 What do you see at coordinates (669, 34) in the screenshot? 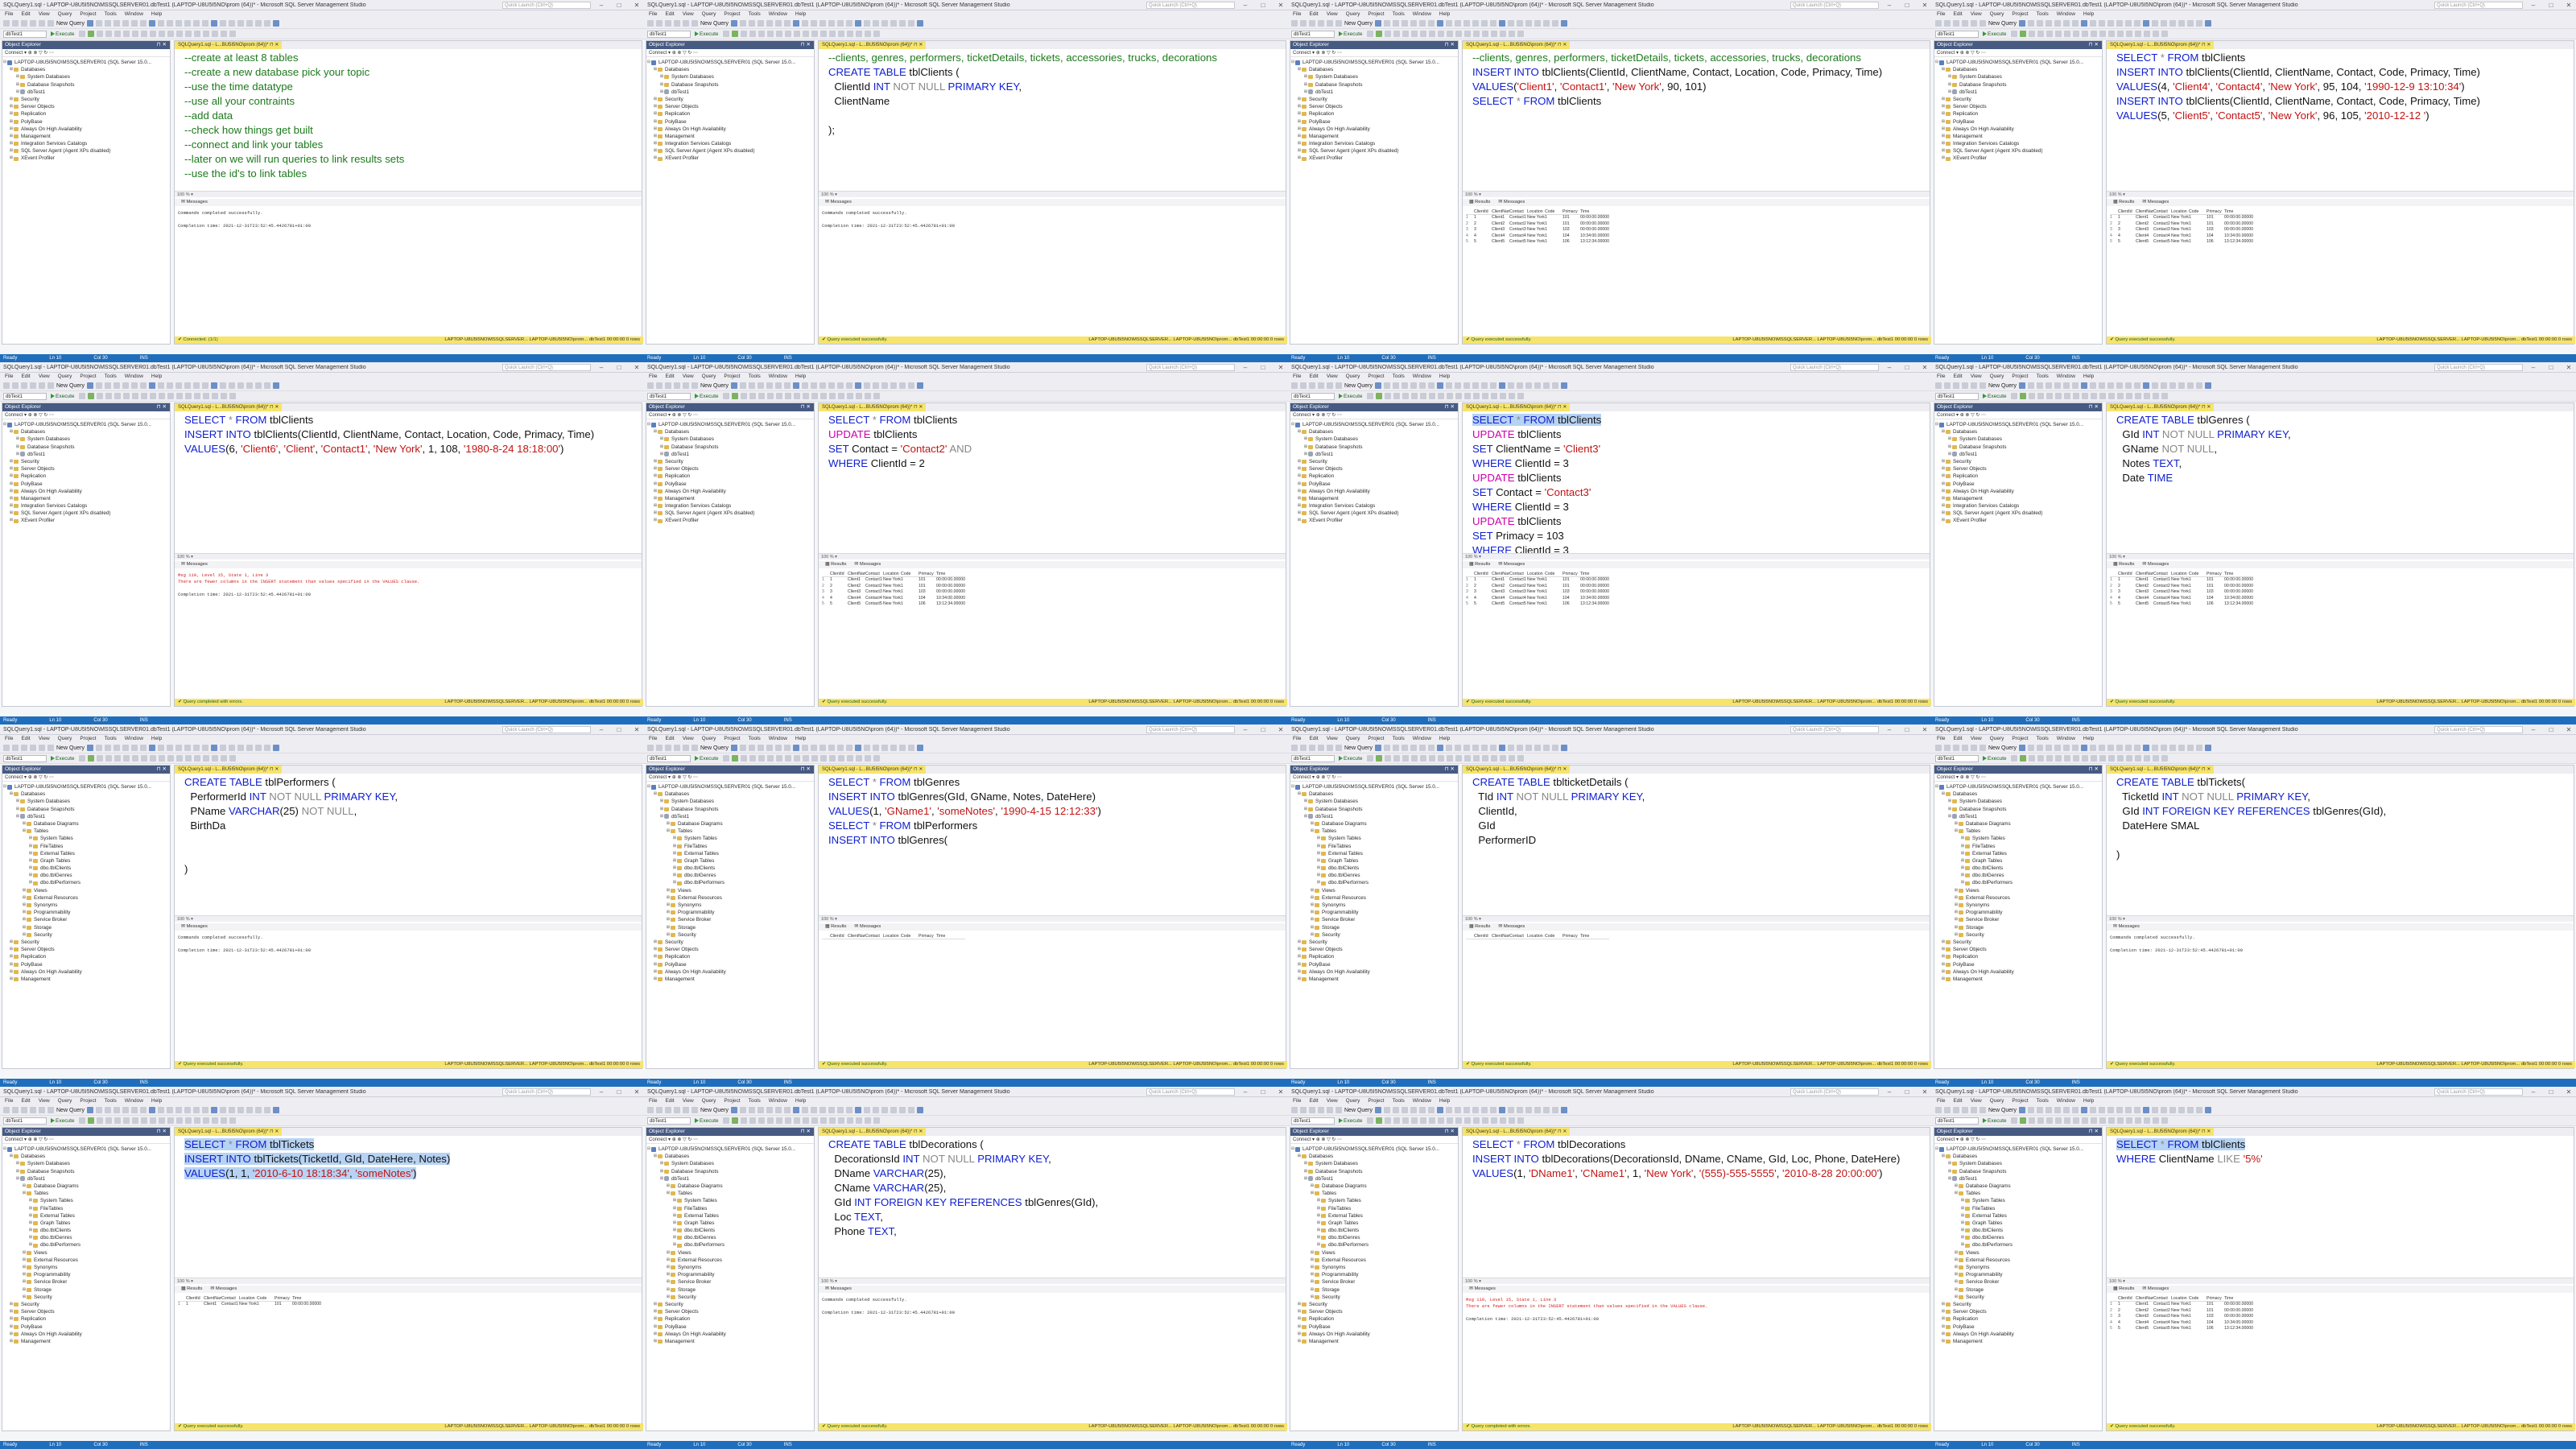
I see `database-select: dbTest1` at bounding box center [669, 34].